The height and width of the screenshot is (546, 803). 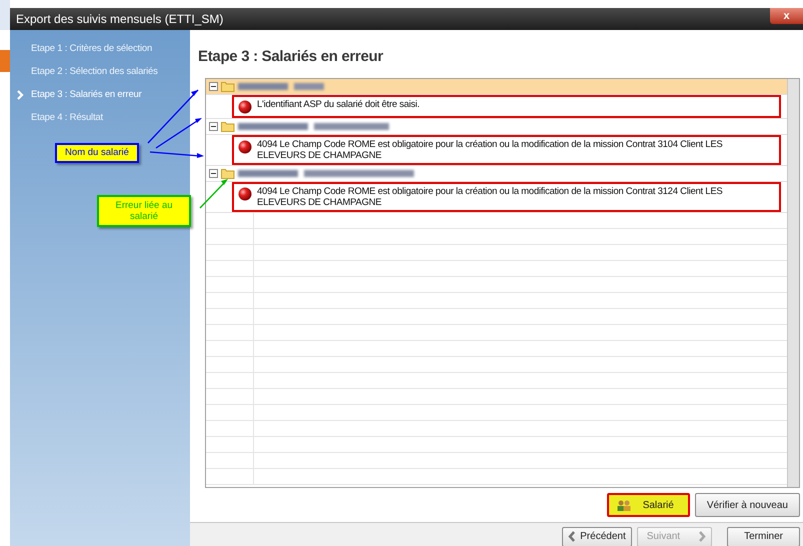 I want to click on chevron-icon, so click(x=20, y=95).